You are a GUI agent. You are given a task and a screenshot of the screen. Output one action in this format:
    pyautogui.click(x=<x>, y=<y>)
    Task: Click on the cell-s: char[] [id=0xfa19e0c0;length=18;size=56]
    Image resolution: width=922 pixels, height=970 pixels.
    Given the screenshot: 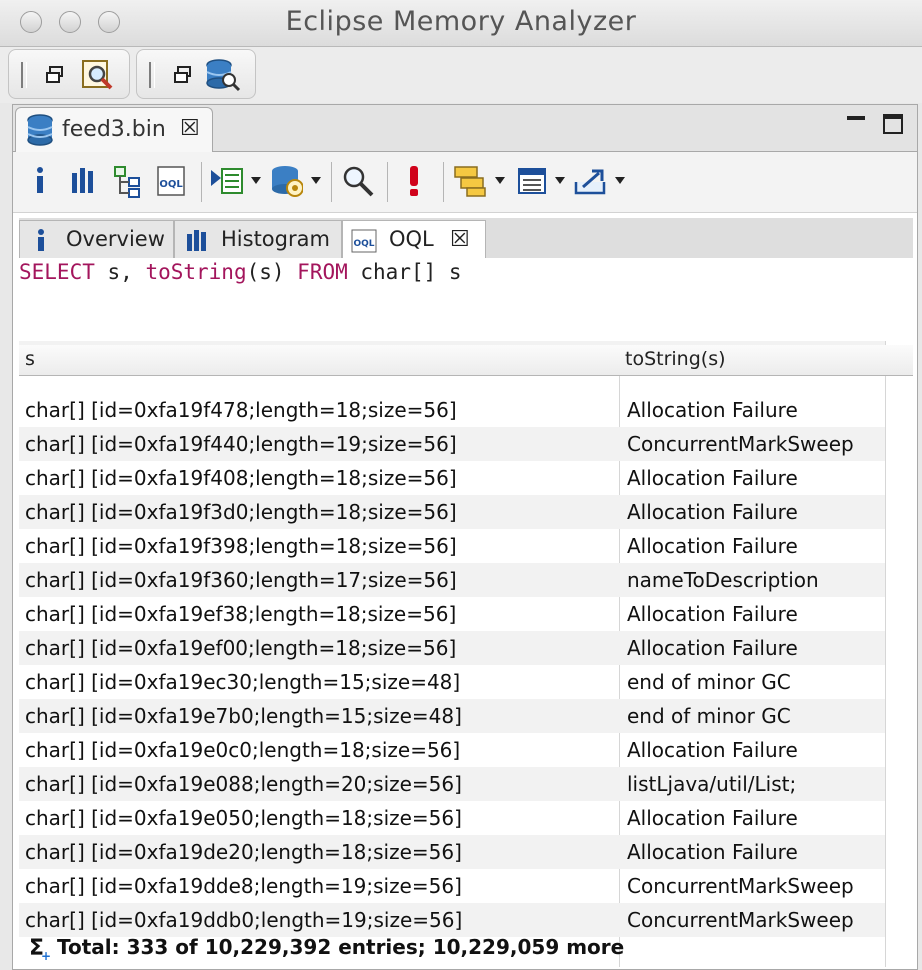 What is the action you would take?
    pyautogui.click(x=243, y=750)
    